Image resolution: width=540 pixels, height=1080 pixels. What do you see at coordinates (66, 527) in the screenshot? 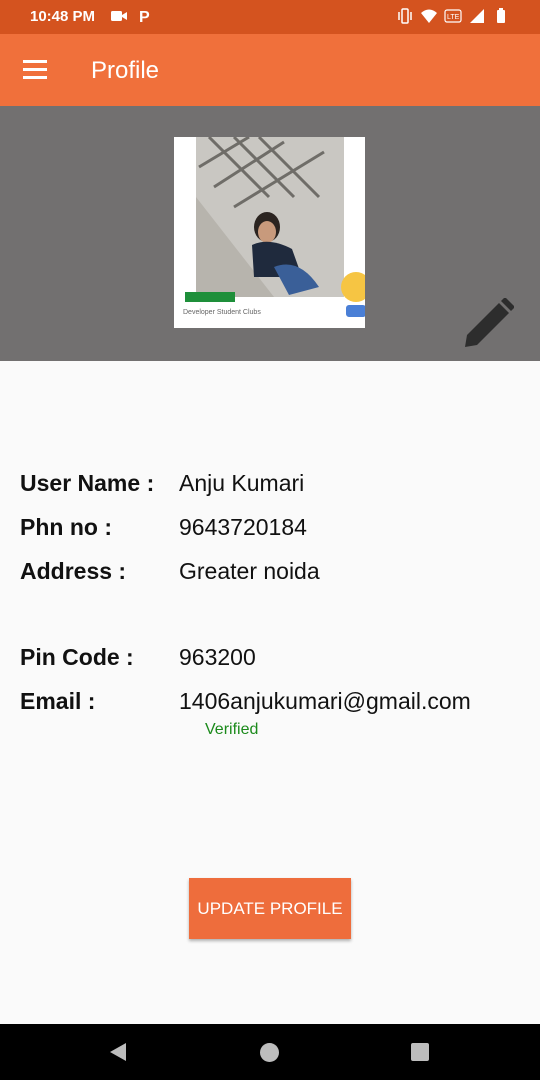
I see `phone-label: Phn no :` at bounding box center [66, 527].